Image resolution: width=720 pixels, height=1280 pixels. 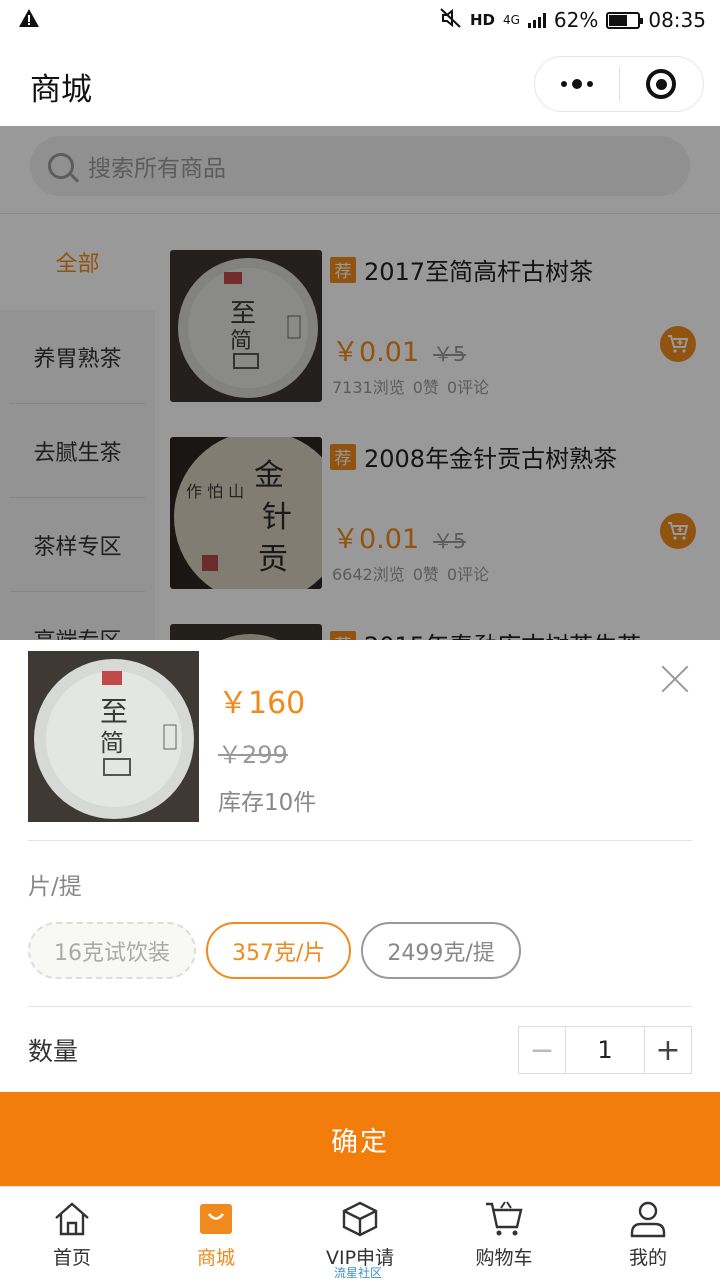 I want to click on signal-icon, so click(x=536, y=20).